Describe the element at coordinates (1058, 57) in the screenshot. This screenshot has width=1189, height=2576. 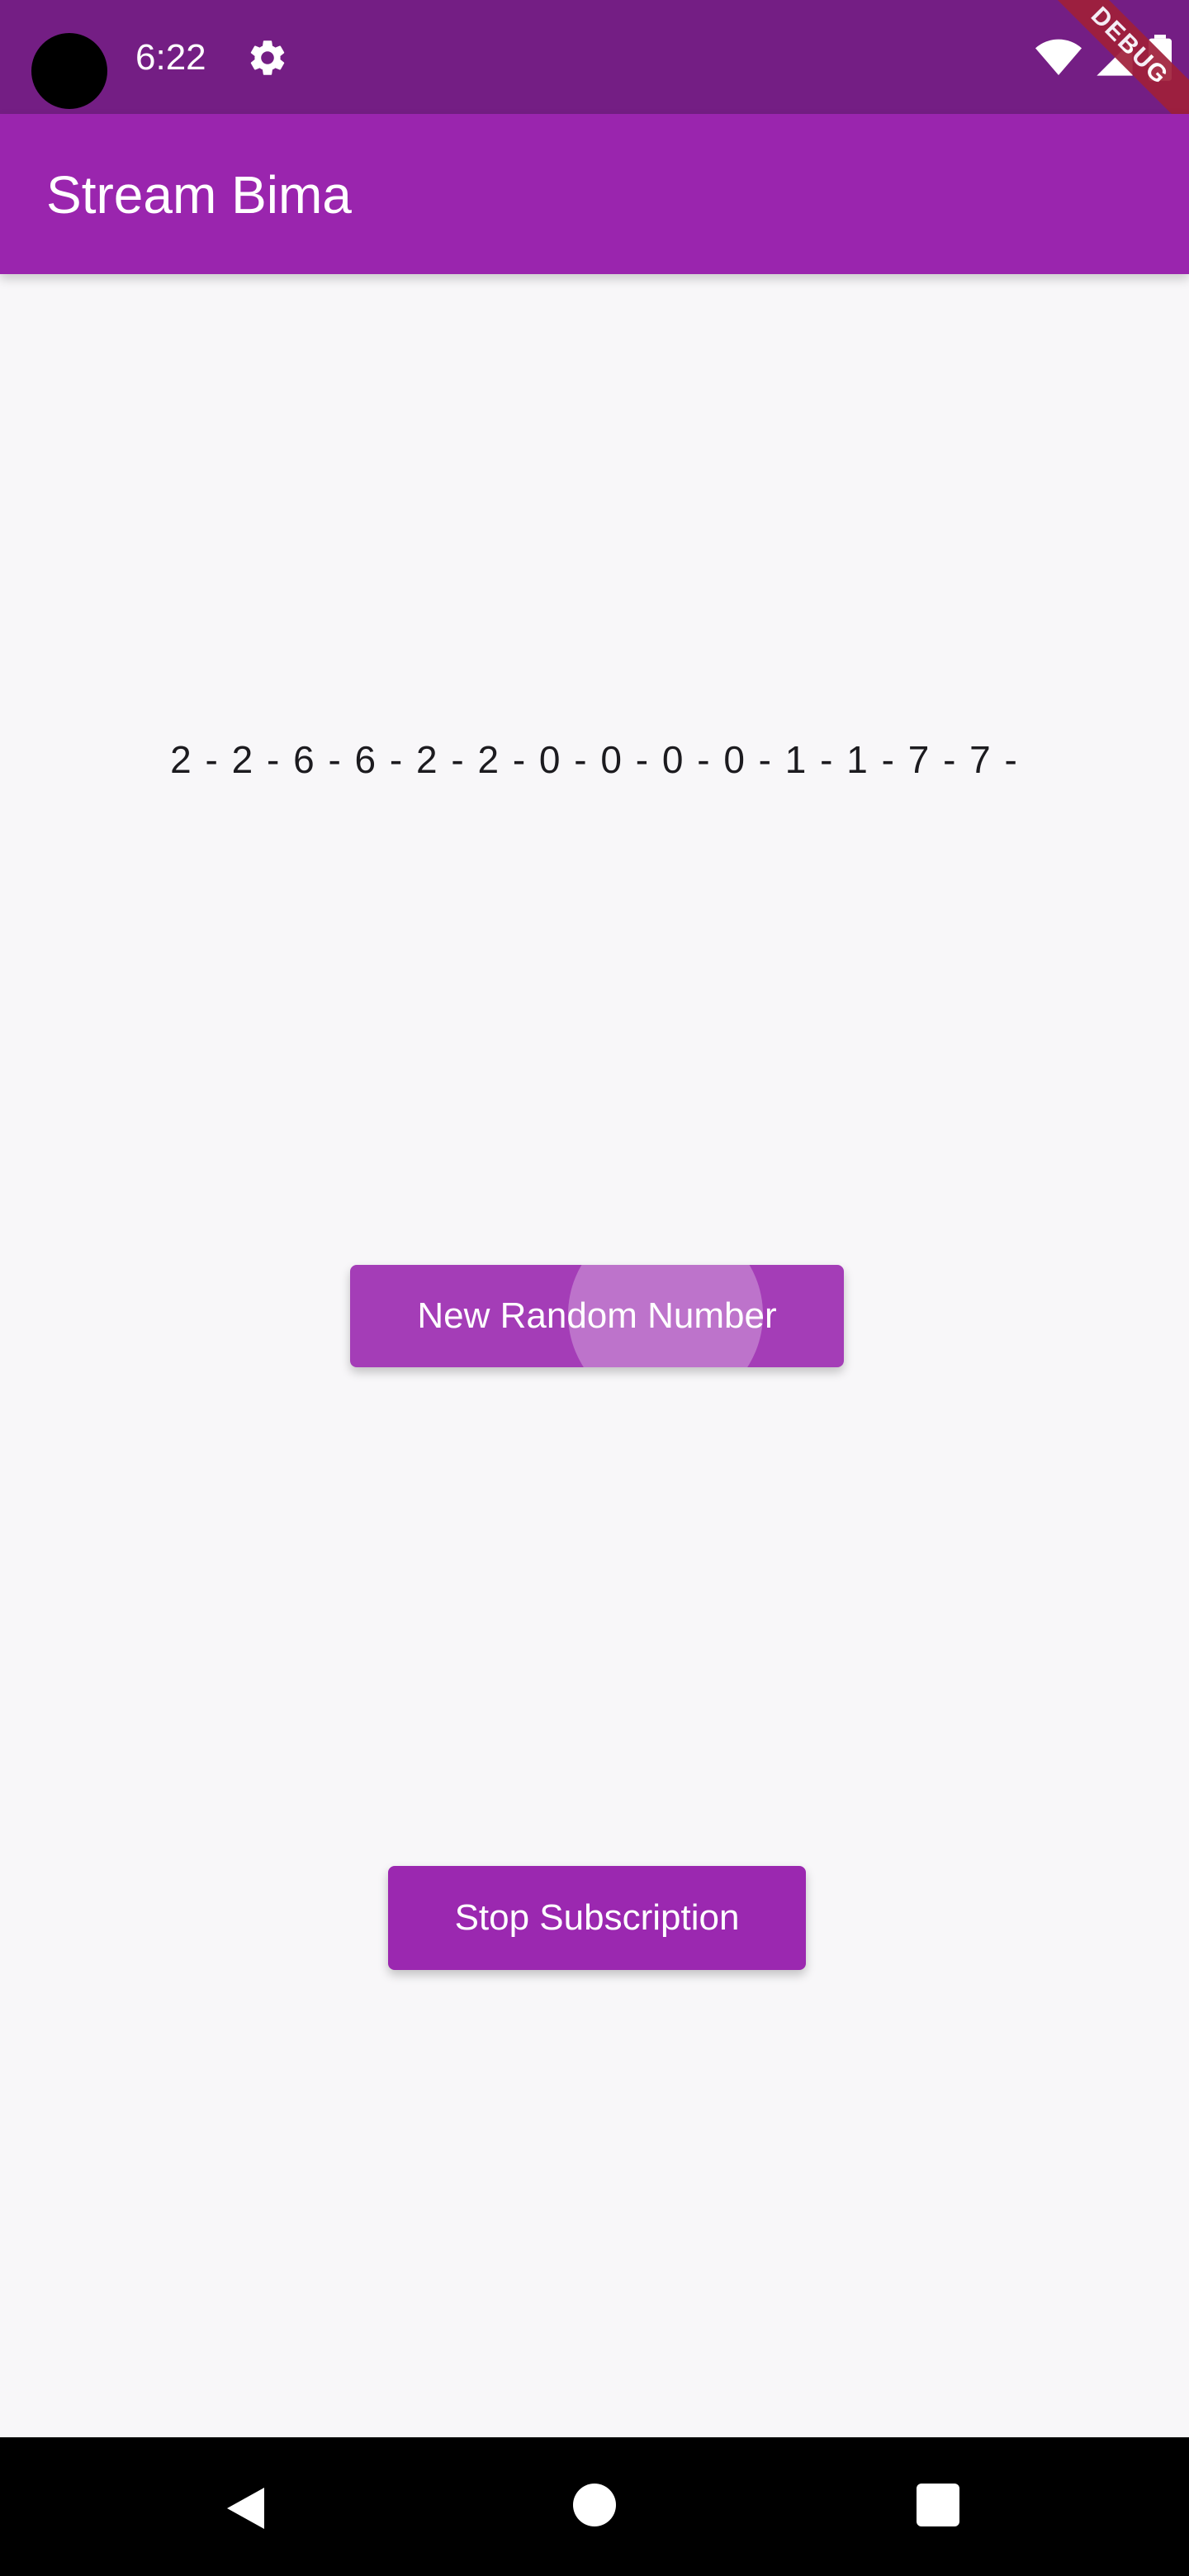
I see `wifi-icon` at that location.